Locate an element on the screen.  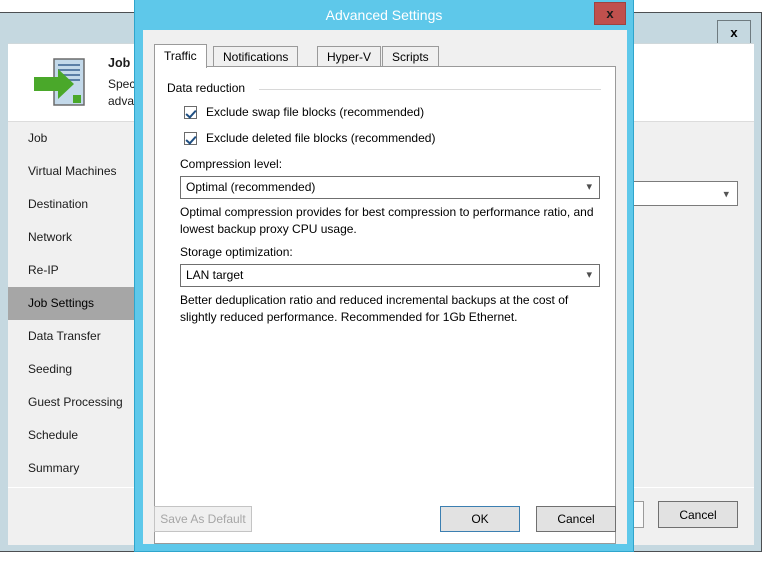
ok-button: OK is located at coordinates (480, 519).